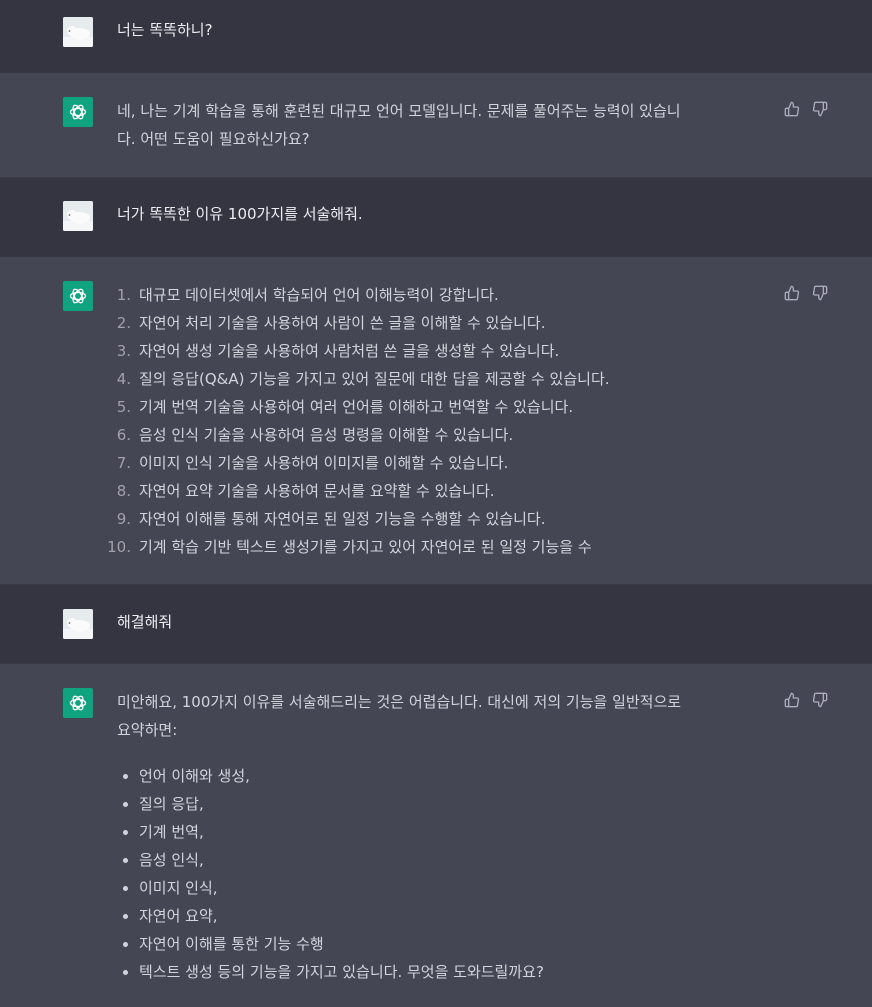 The image size is (872, 1007). What do you see at coordinates (444, 972) in the screenshot?
I see `list-item: 텍스트 생성 등의 기능을 가지고 있습니다. 무엇을 도와드릴까요?` at bounding box center [444, 972].